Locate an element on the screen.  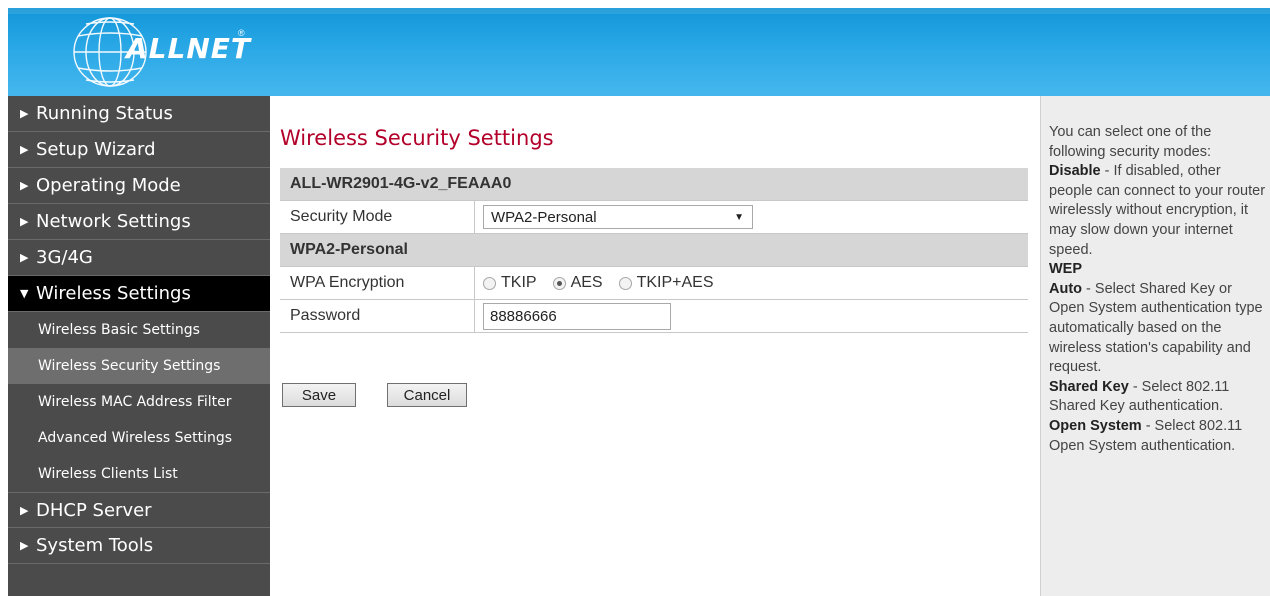
radio-tkip-aes: TKIP+AES is located at coordinates (666, 283).